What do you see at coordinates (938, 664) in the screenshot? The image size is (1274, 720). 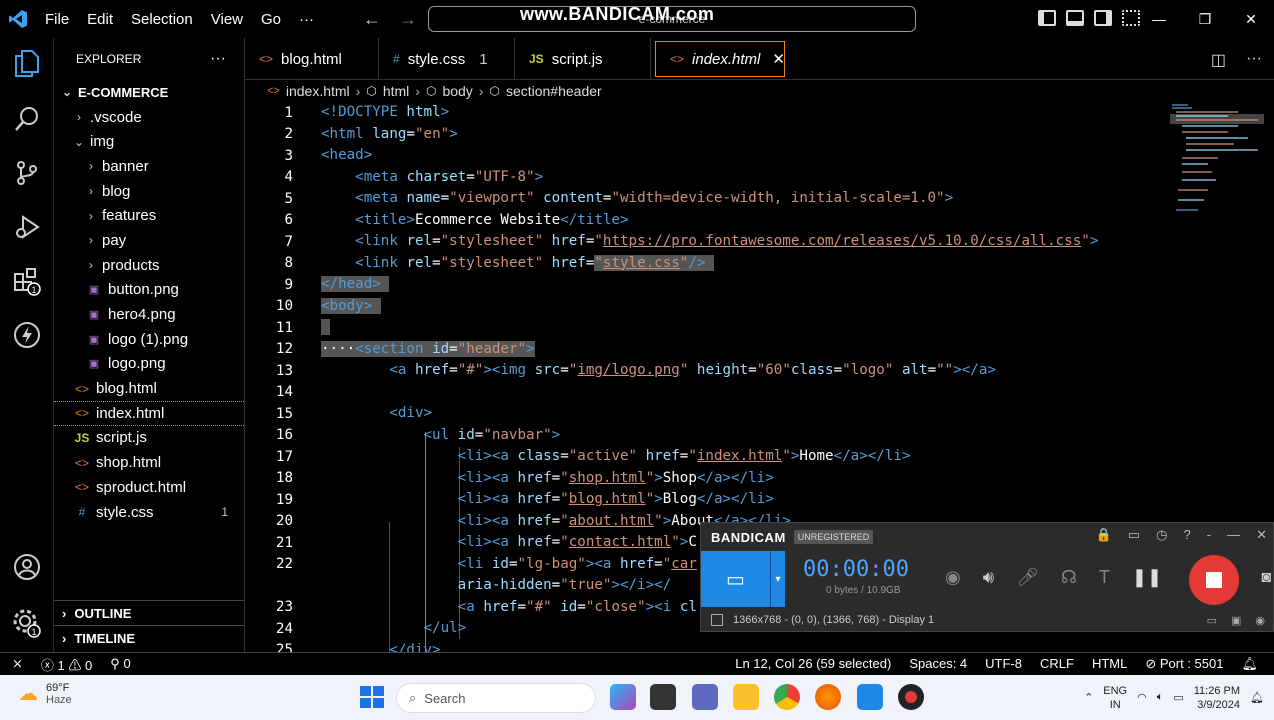 I see `indentation: Spaces: 4` at bounding box center [938, 664].